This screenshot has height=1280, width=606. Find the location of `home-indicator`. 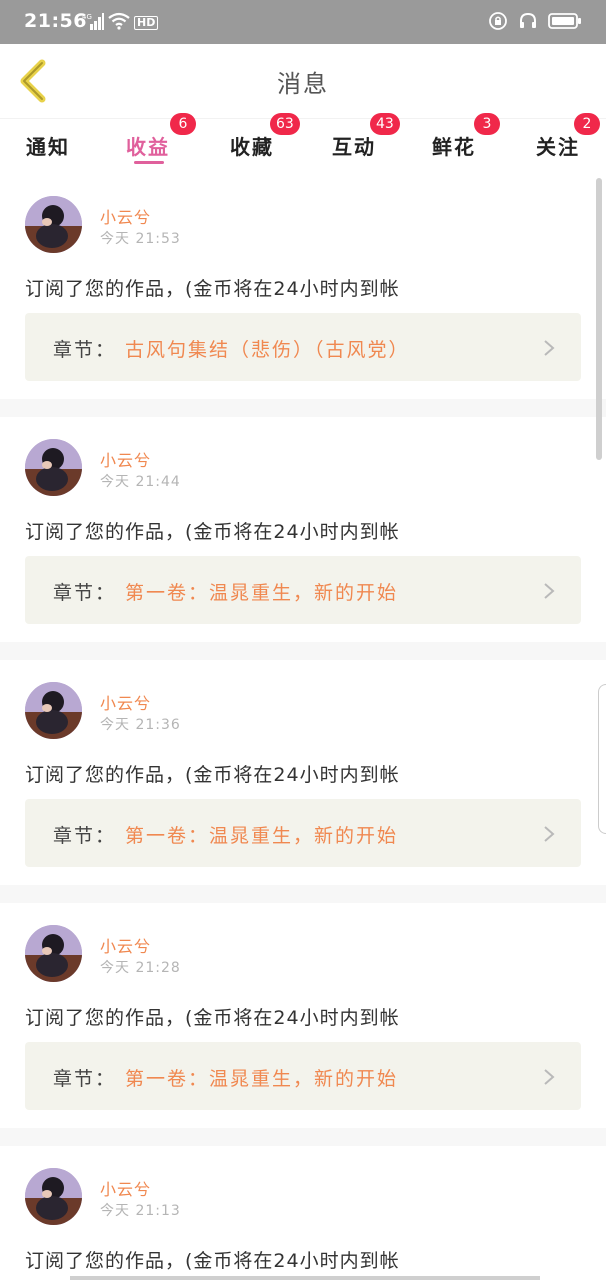

home-indicator is located at coordinates (305, 1278).